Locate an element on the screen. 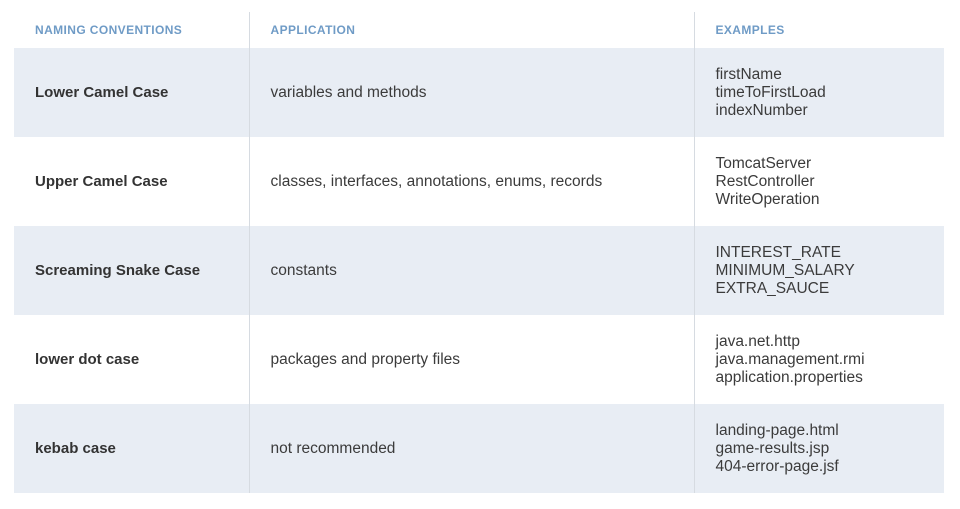 The width and height of the screenshot is (960, 509). header-row: NAMING CONVENTIONS APPLICATION EXAMPLES is located at coordinates (479, 30).